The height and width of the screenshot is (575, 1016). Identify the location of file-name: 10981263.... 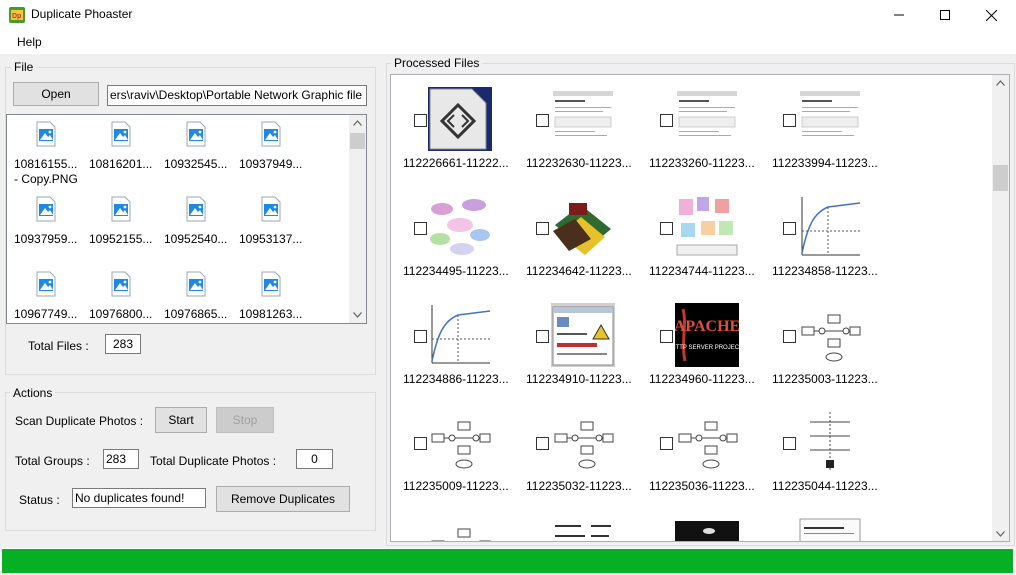
(271, 314).